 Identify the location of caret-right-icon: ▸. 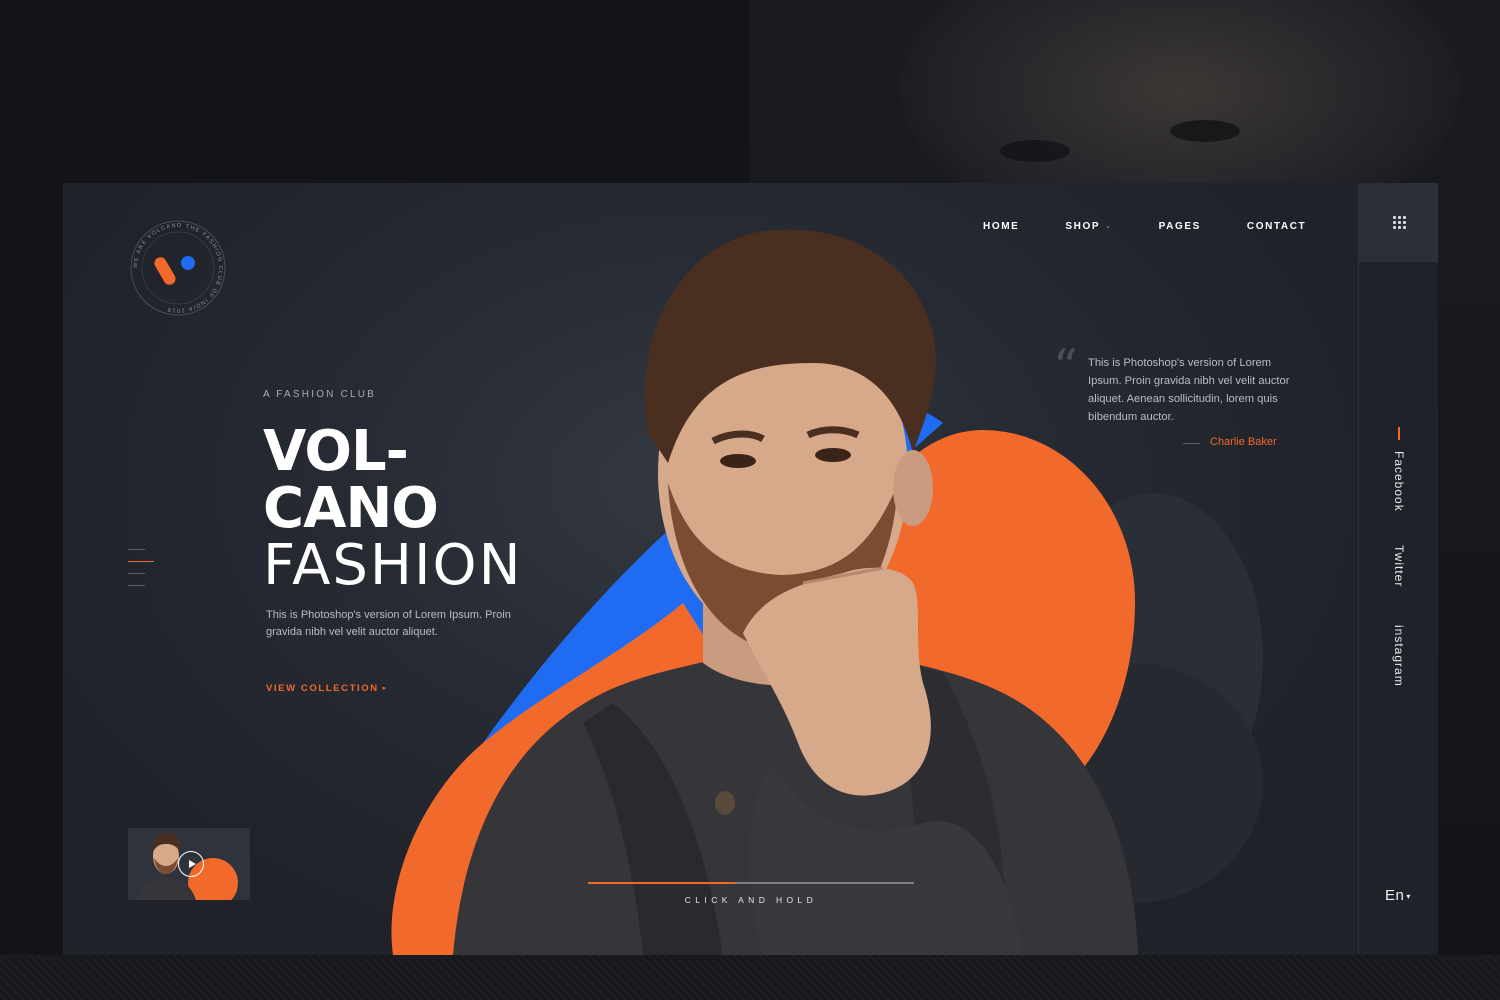
(385, 688).